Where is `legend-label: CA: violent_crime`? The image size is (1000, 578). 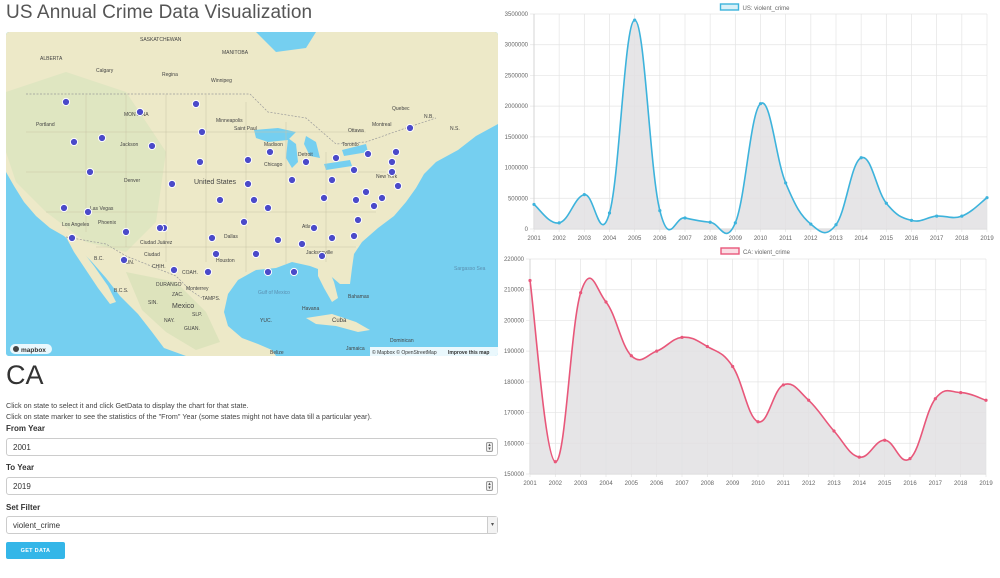 legend-label: CA: violent_crime is located at coordinates (767, 253).